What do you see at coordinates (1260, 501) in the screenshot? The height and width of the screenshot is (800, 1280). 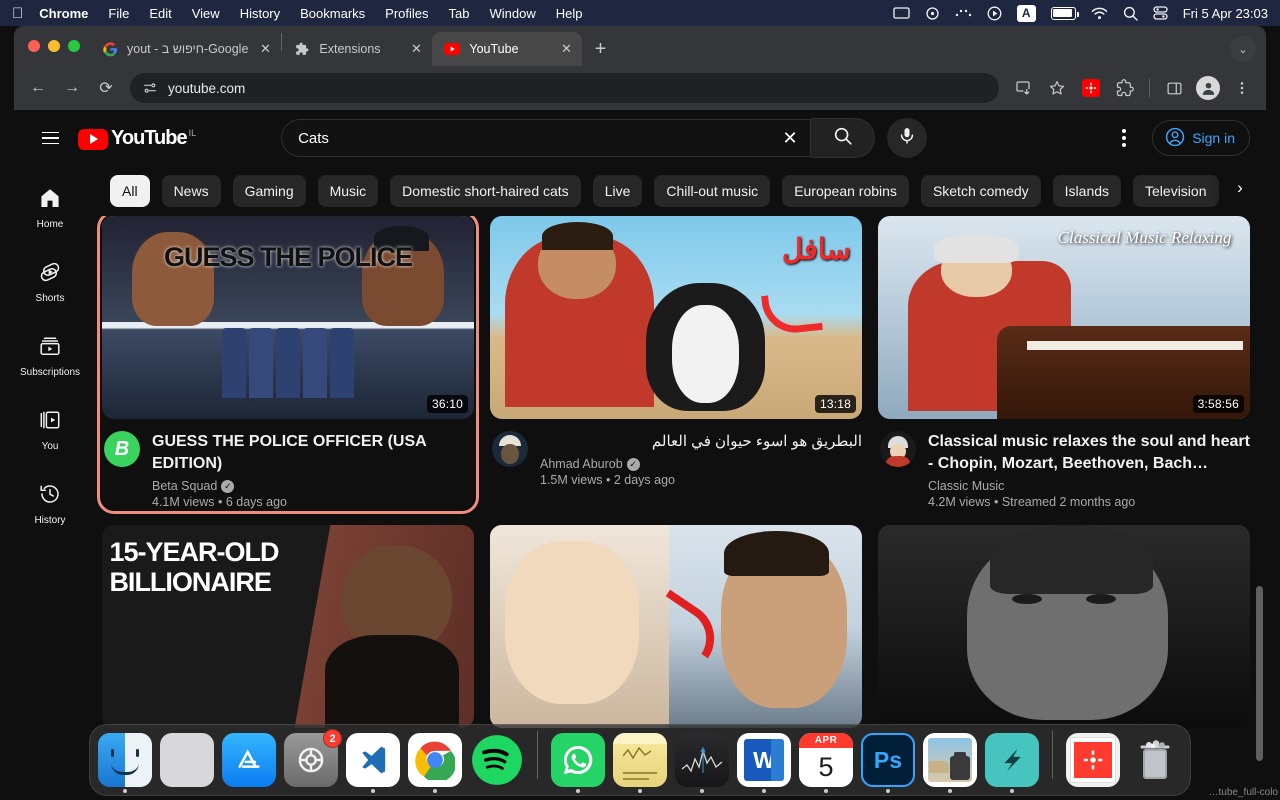 I see `page-scrollbar` at bounding box center [1260, 501].